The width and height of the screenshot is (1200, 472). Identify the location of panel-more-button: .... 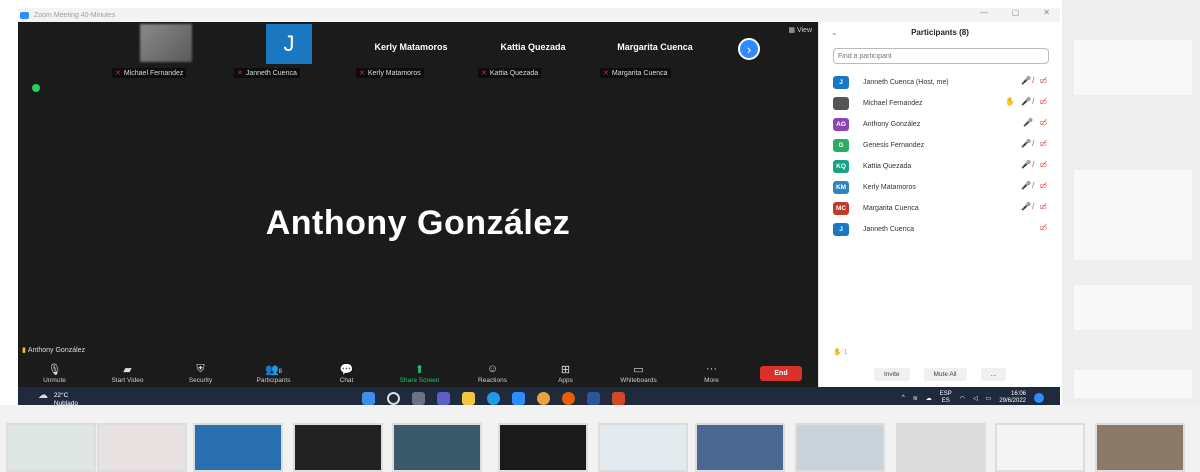
(993, 374).